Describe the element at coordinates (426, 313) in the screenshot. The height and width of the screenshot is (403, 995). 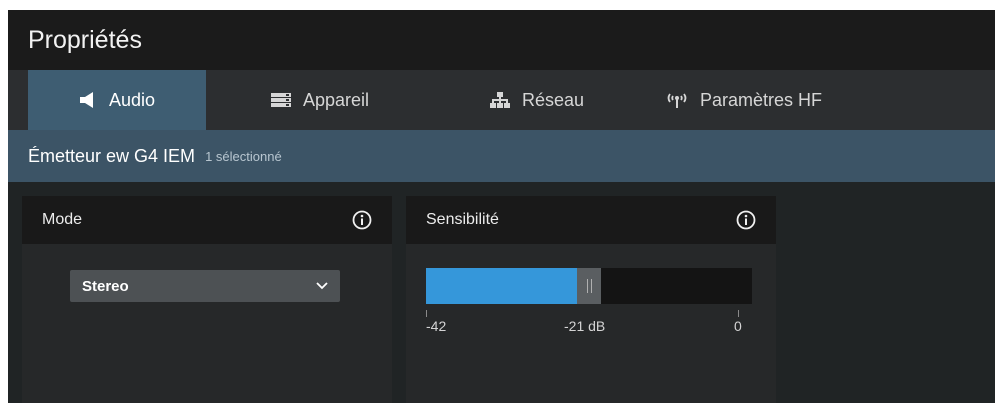
I see `scale-tick-min` at that location.